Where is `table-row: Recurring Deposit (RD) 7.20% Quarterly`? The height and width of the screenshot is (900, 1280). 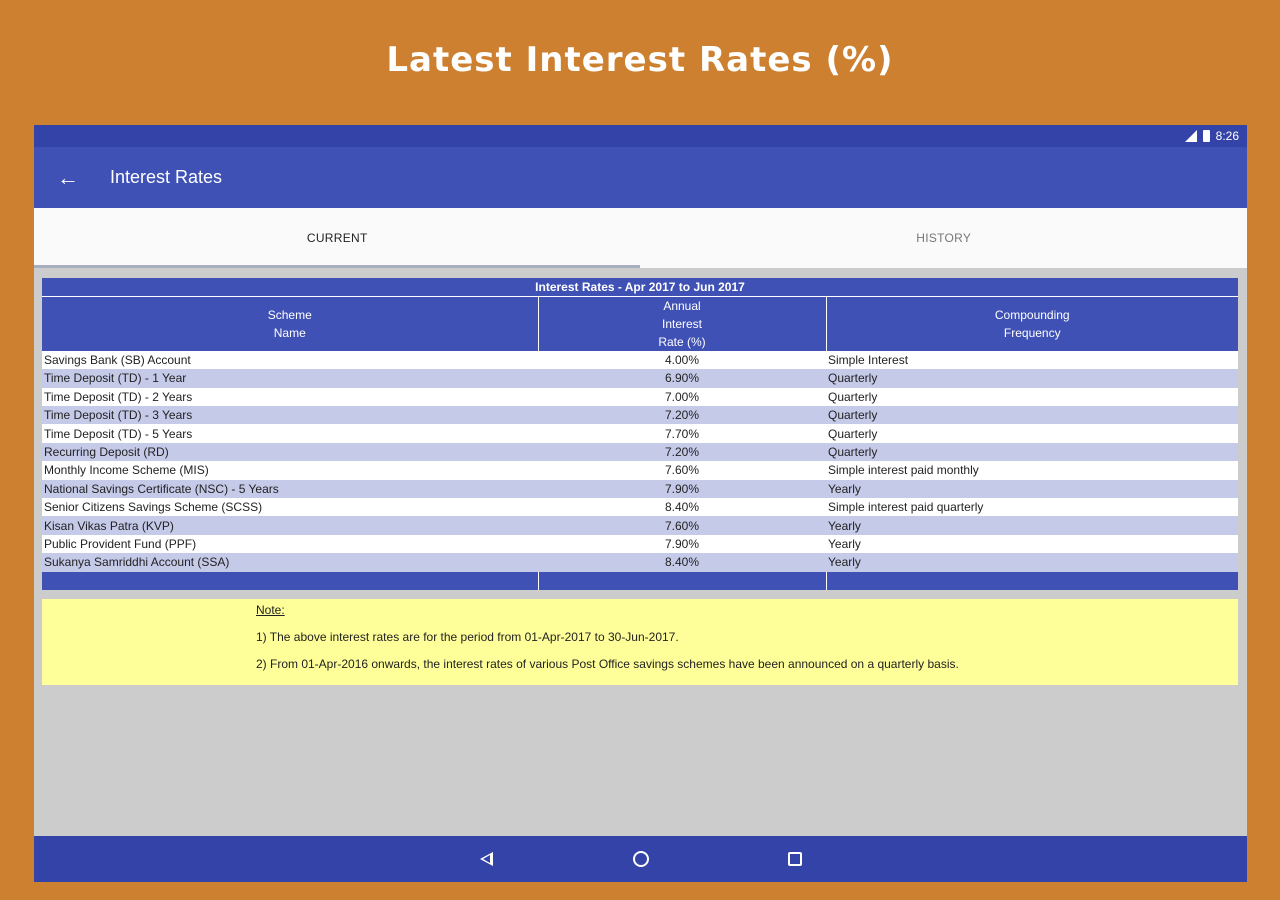
table-row: Recurring Deposit (RD) 7.20% Quarterly is located at coordinates (640, 452).